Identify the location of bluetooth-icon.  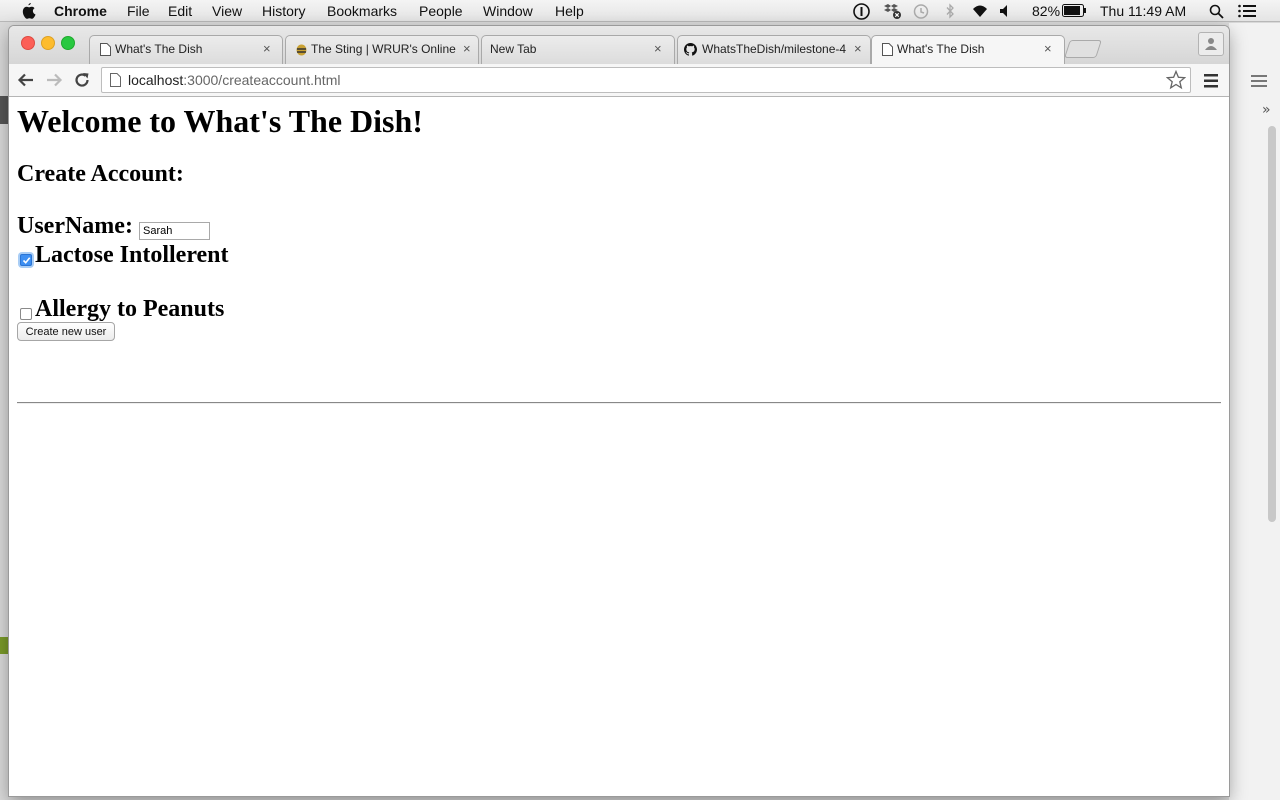
(950, 11).